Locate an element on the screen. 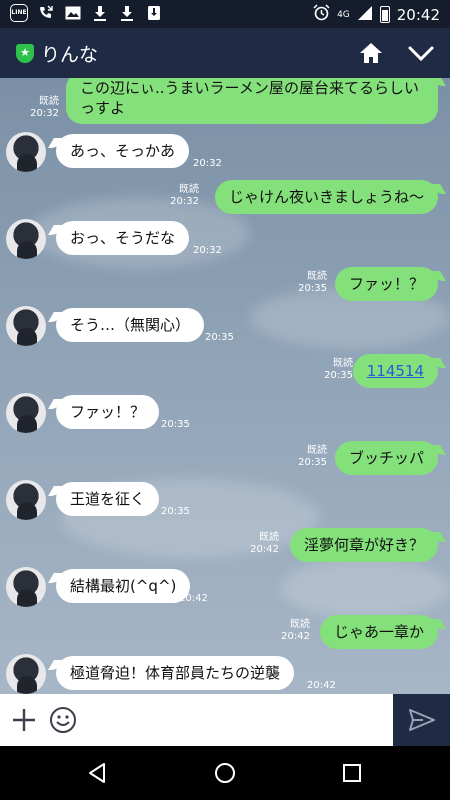 This screenshot has height=800, width=450. message-link: 114514 is located at coordinates (395, 371).